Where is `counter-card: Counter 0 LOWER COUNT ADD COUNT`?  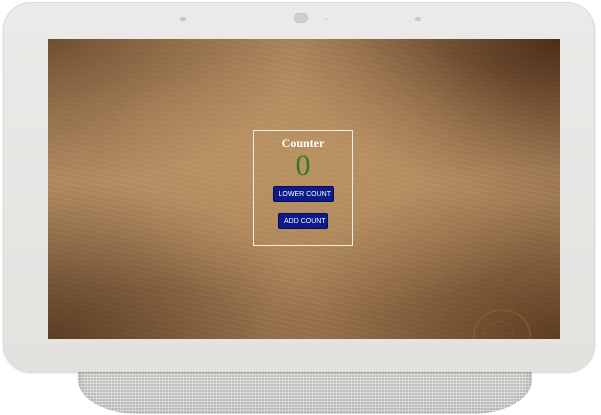 counter-card: Counter 0 LOWER COUNT ADD COUNT is located at coordinates (303, 188).